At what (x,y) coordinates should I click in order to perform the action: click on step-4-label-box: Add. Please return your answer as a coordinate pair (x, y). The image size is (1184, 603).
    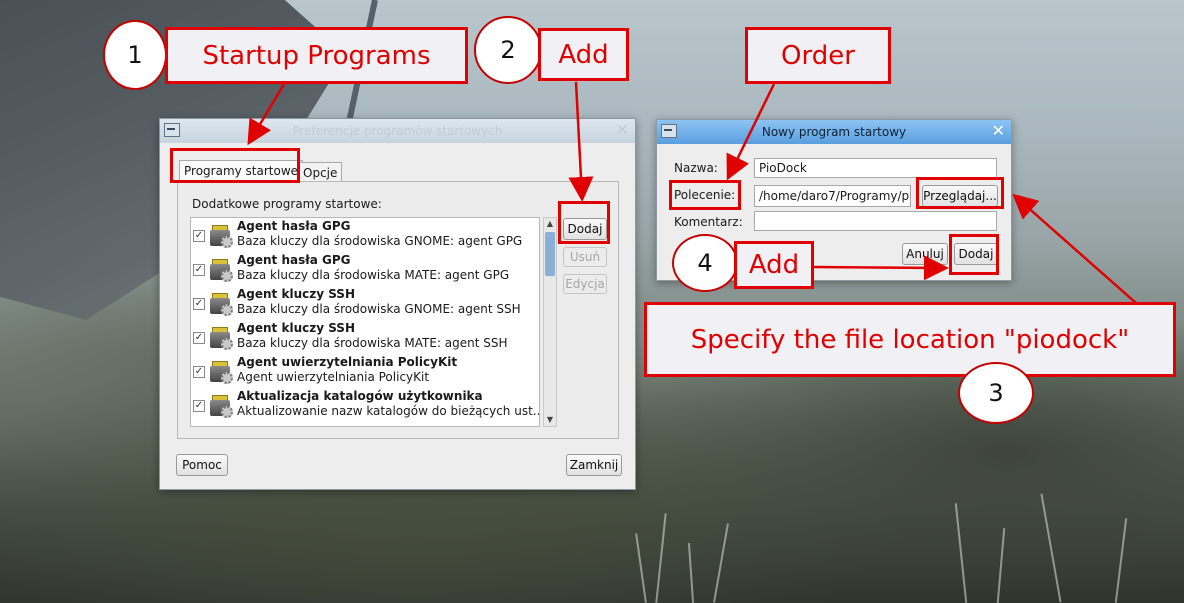
    Looking at the image, I should click on (774, 265).